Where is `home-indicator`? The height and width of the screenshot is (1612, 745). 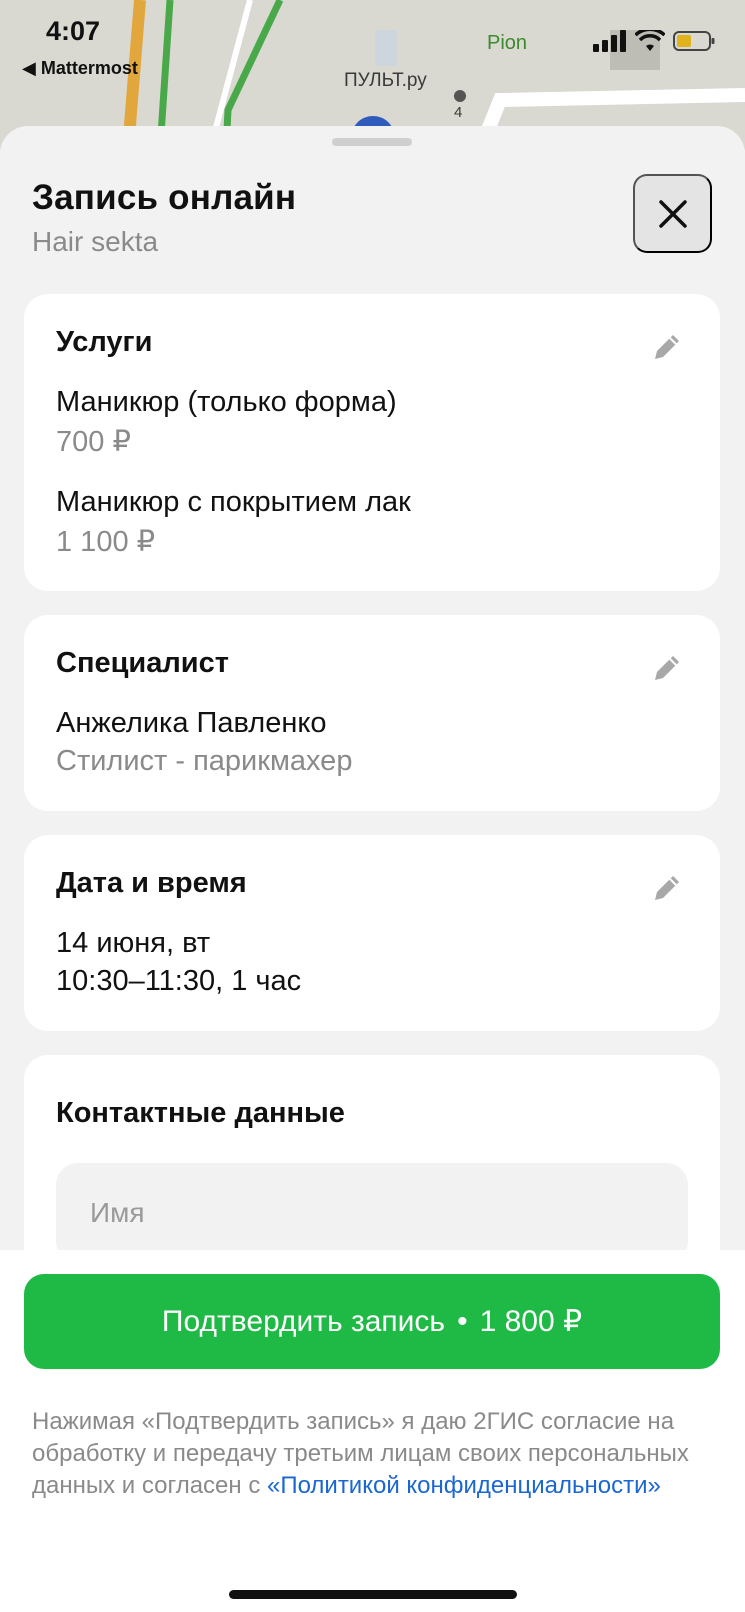 home-indicator is located at coordinates (373, 1594).